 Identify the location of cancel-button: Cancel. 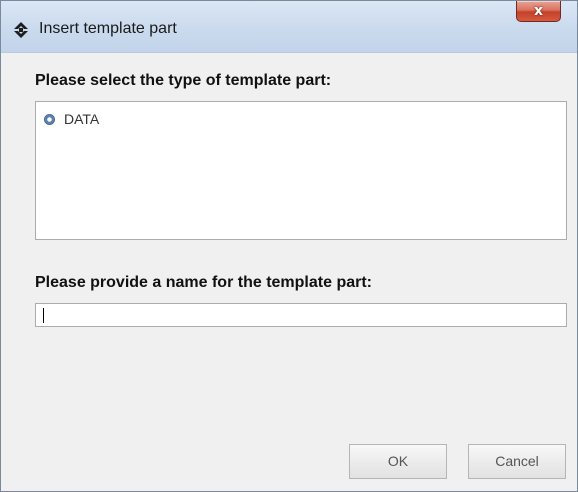
(517, 461).